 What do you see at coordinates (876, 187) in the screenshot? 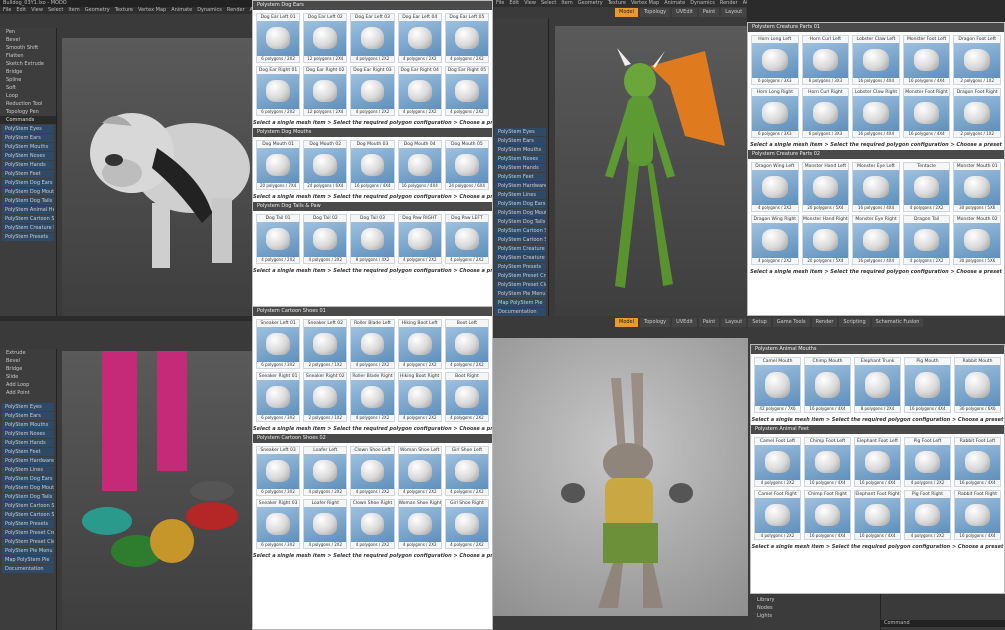
I see `preset-thumbnail: Monster Eye Left 16 polygons / 4X4` at bounding box center [876, 187].